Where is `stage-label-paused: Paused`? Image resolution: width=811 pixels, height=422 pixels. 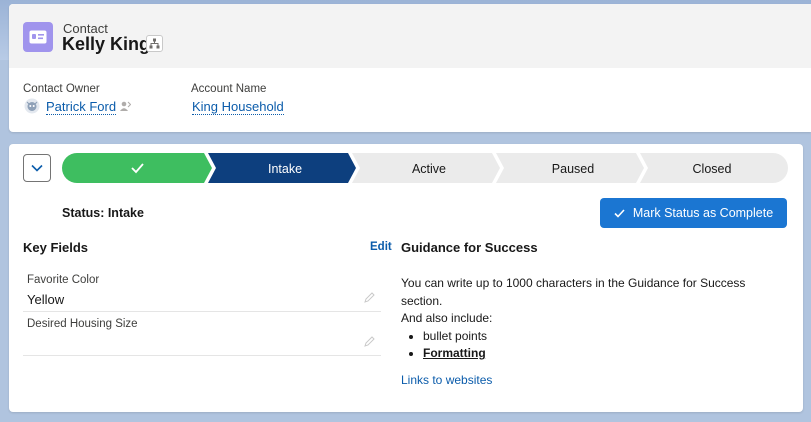 stage-label-paused: Paused is located at coordinates (573, 169).